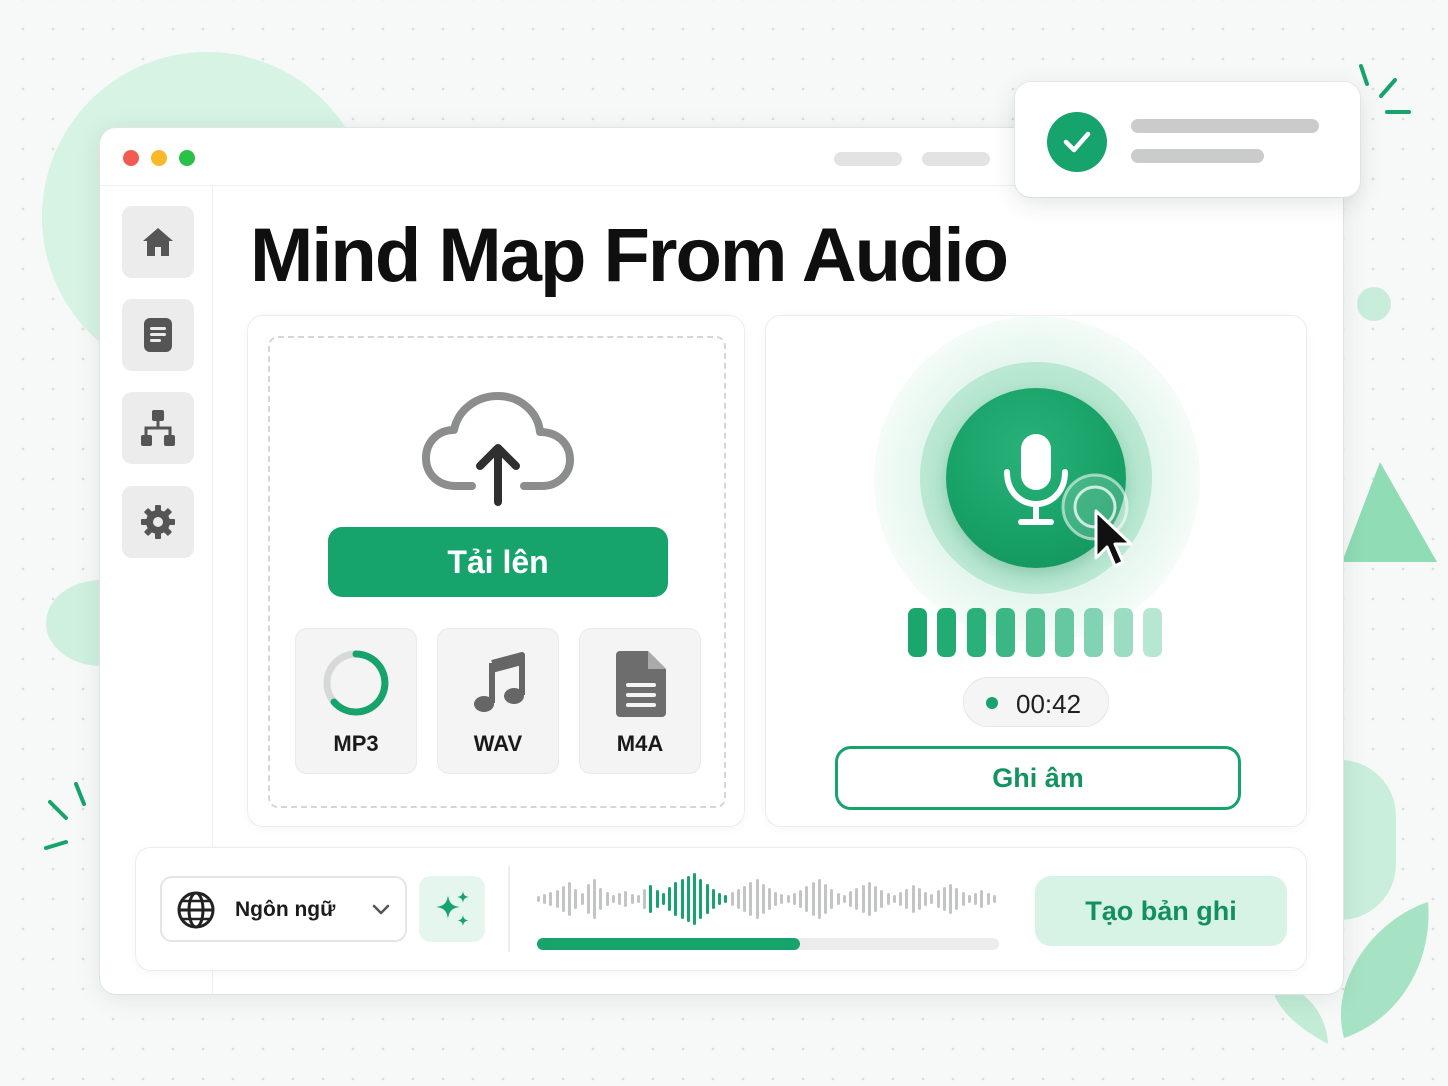  What do you see at coordinates (196, 910) in the screenshot?
I see `globe-icon` at bounding box center [196, 910].